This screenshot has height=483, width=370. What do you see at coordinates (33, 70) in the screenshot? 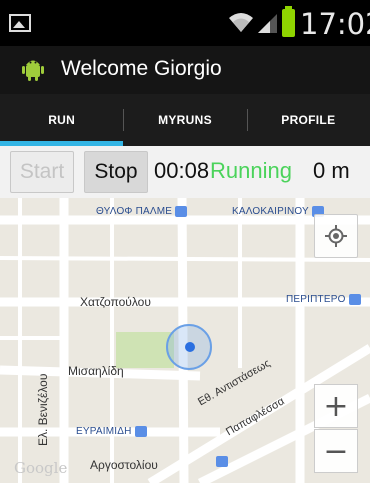
I see `android-app-icon` at bounding box center [33, 70].